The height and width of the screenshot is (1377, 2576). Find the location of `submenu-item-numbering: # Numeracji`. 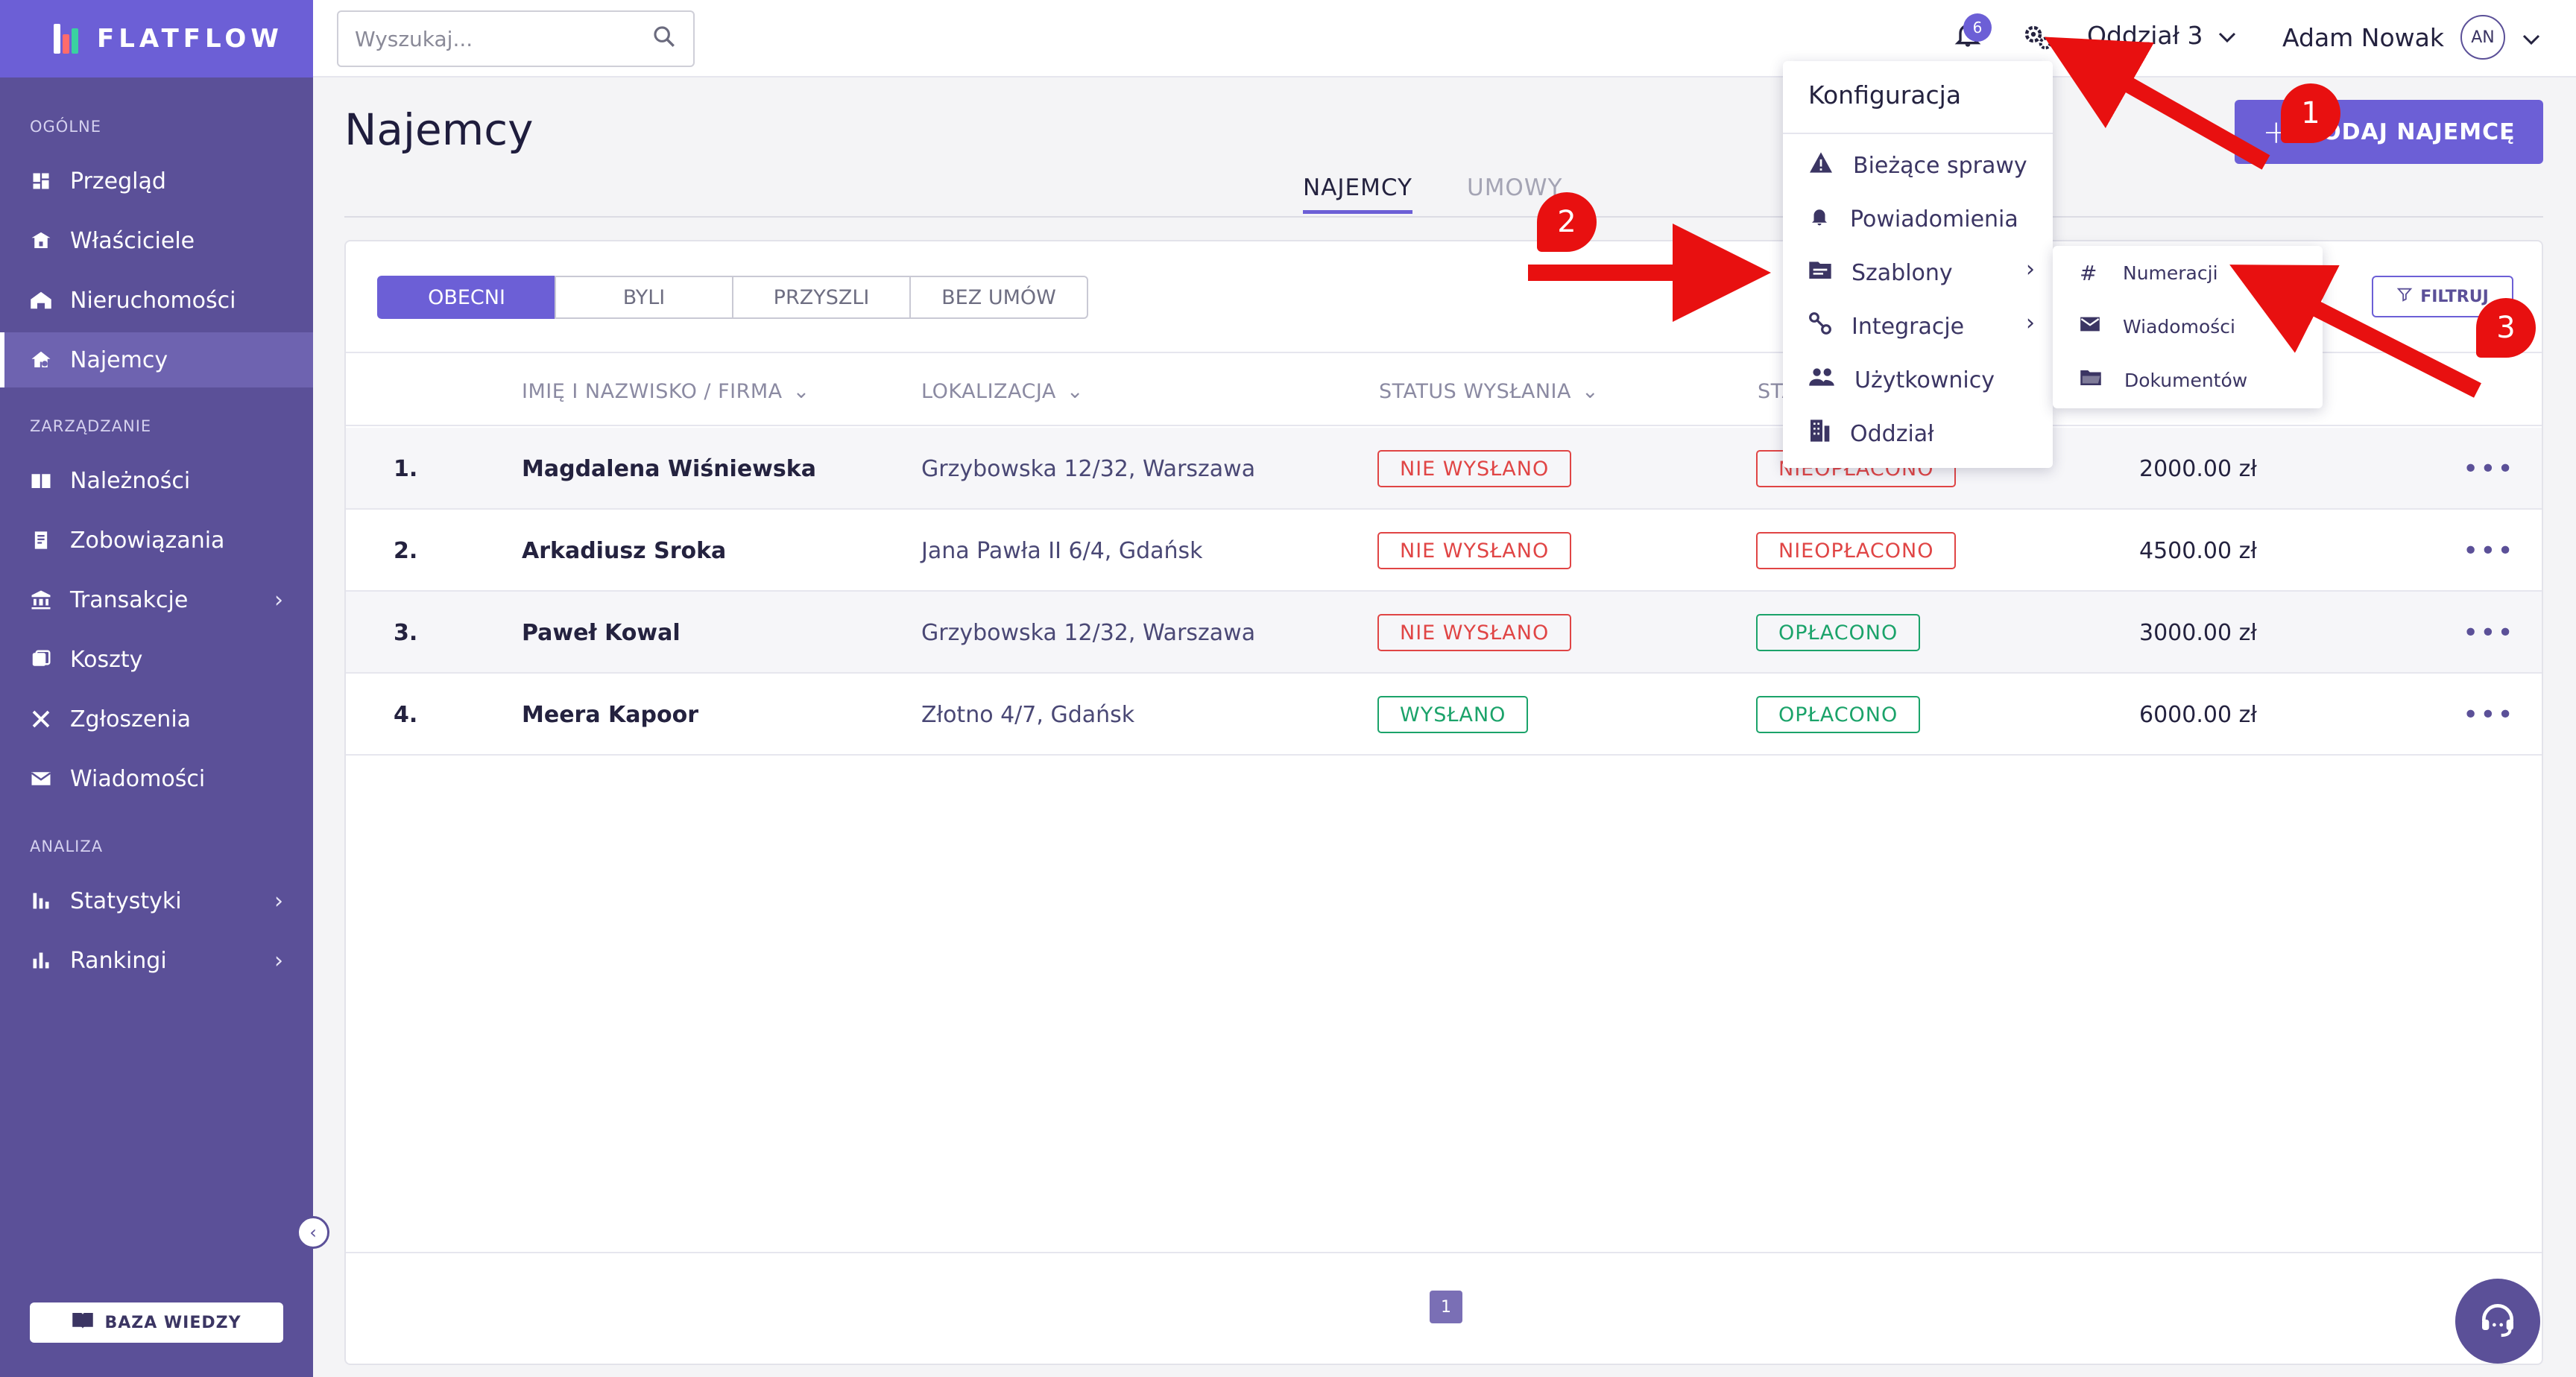

submenu-item-numbering: # Numeracji is located at coordinates (2149, 272).